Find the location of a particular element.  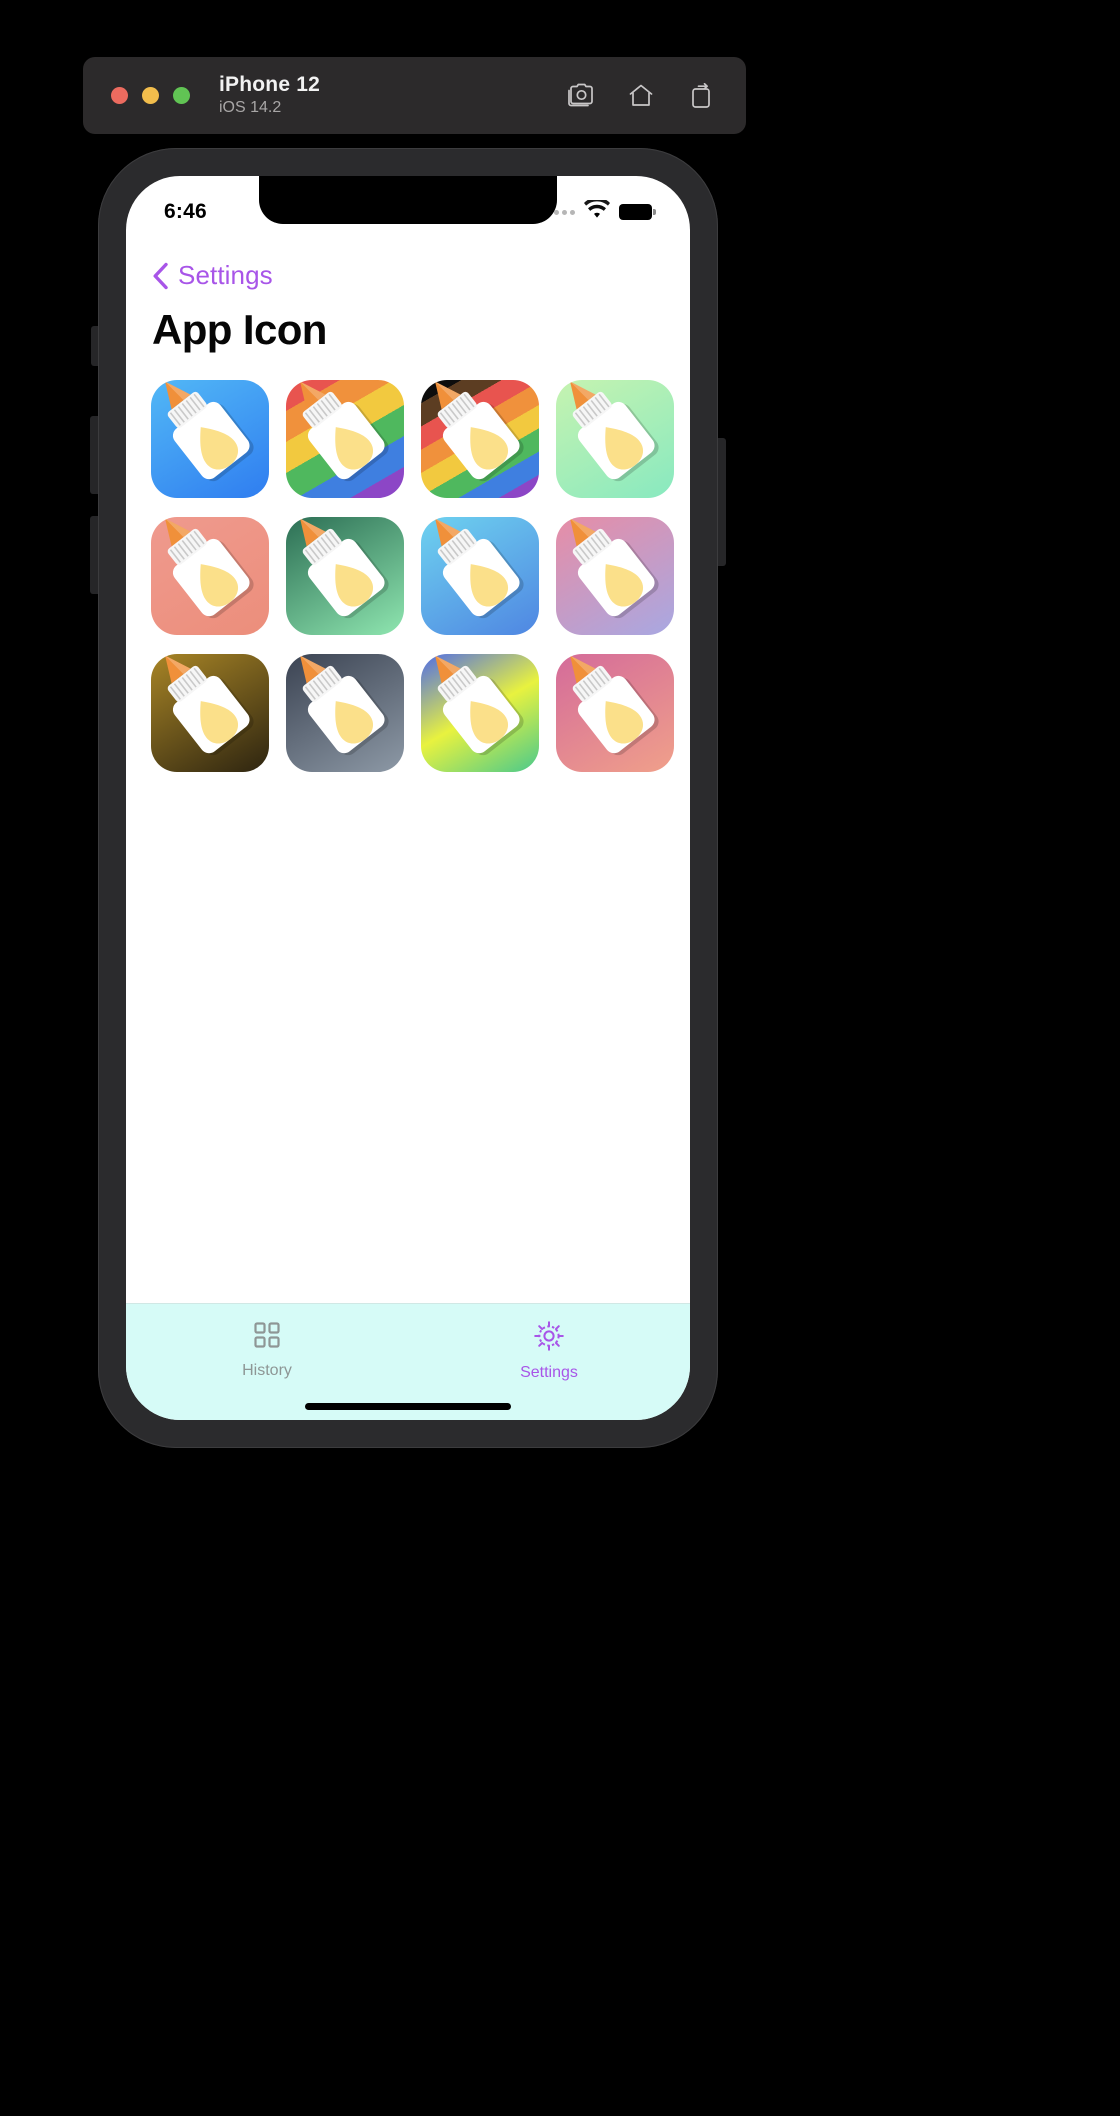

simulator-titlebar: iPhone 12 iOS 14.2 is located at coordinates (414, 95).